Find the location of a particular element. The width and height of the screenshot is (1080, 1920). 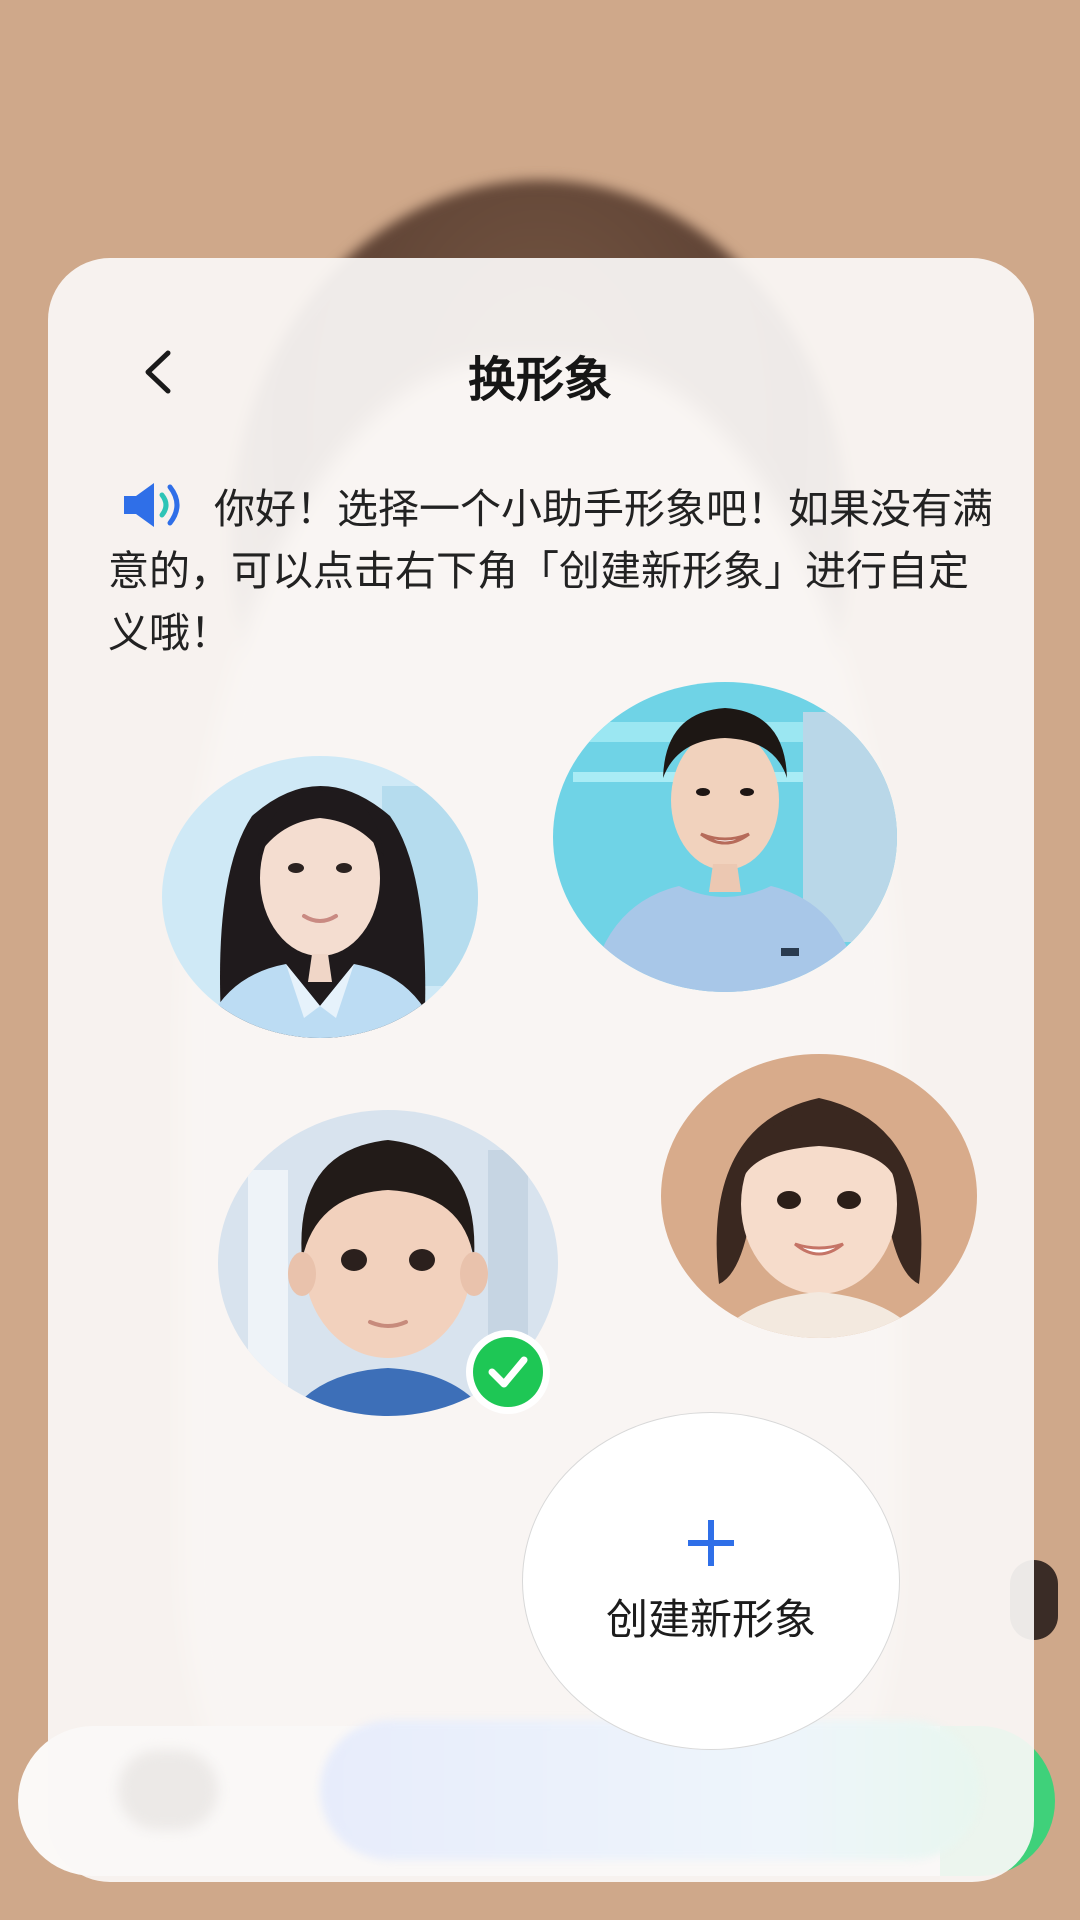

selected-badge is located at coordinates (508, 1372).